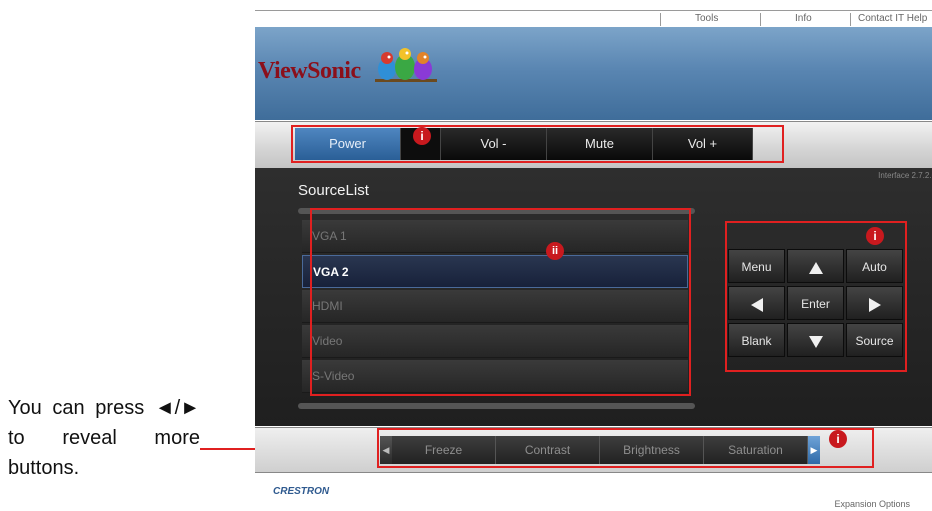  What do you see at coordinates (892, 18) in the screenshot?
I see `contact-it-help-link: Contact IT Help` at bounding box center [892, 18].